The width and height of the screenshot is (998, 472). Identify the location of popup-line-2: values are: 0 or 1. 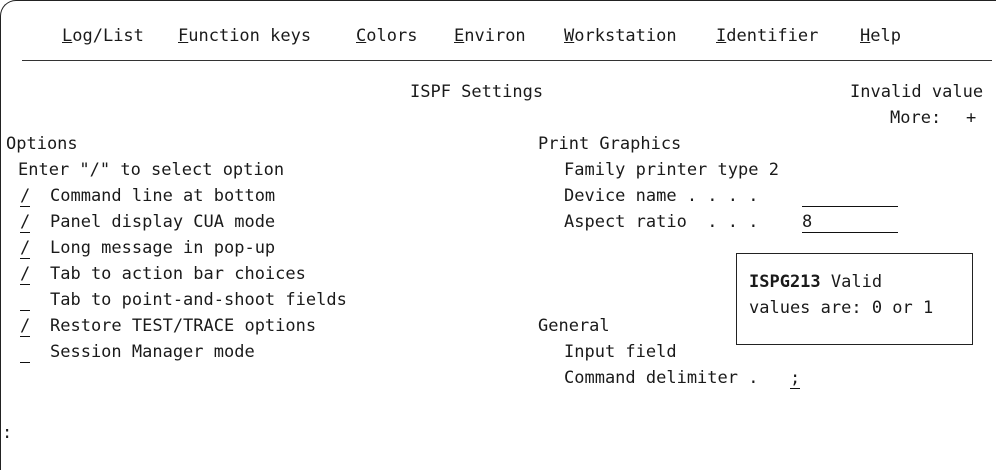
(841, 308).